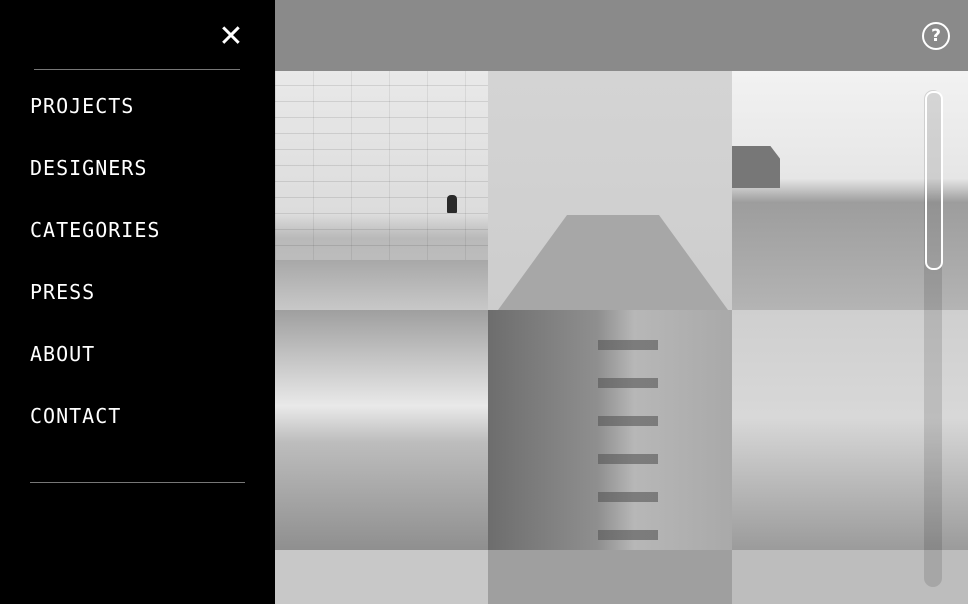 This screenshot has width=968, height=604. What do you see at coordinates (381, 190) in the screenshot?
I see `grid-image-stone-wall` at bounding box center [381, 190].